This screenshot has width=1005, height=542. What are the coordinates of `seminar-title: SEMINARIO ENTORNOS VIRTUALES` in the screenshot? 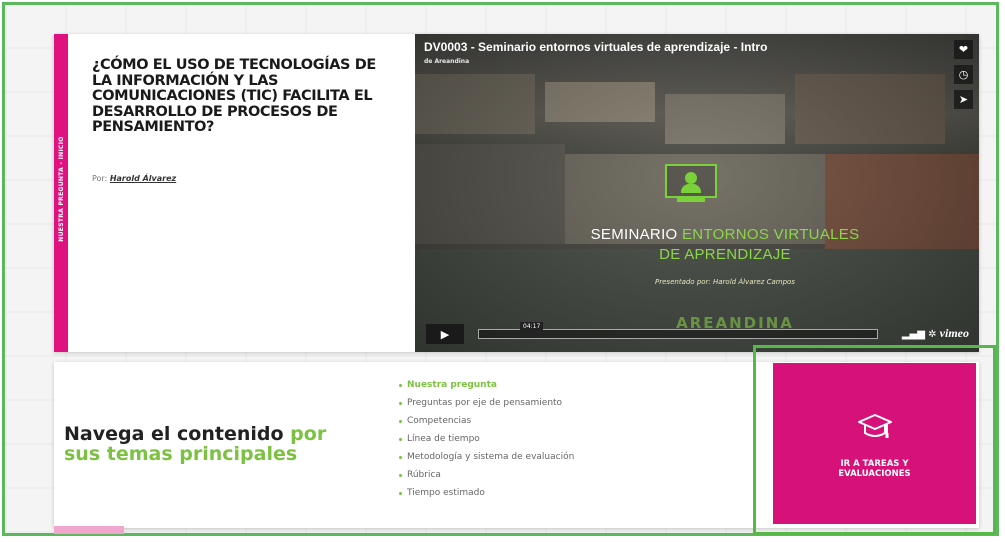 It's located at (725, 234).